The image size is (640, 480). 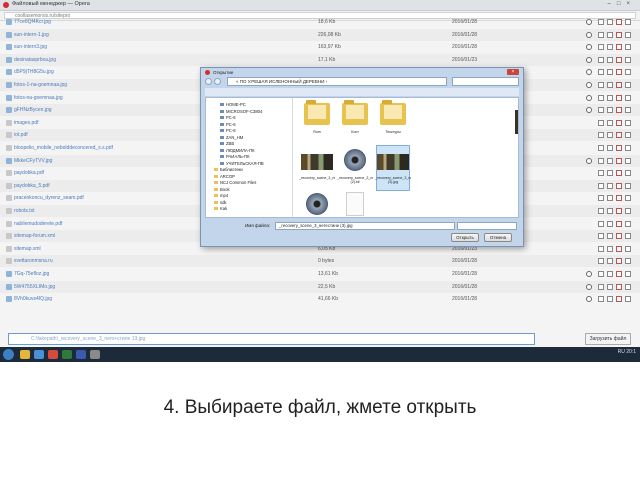 What do you see at coordinates (320, 22) in the screenshot?
I see `file-row: 77ce6Qf4Kcr.jpg 18,6 Kb 2016/01/28` at bounding box center [320, 22].